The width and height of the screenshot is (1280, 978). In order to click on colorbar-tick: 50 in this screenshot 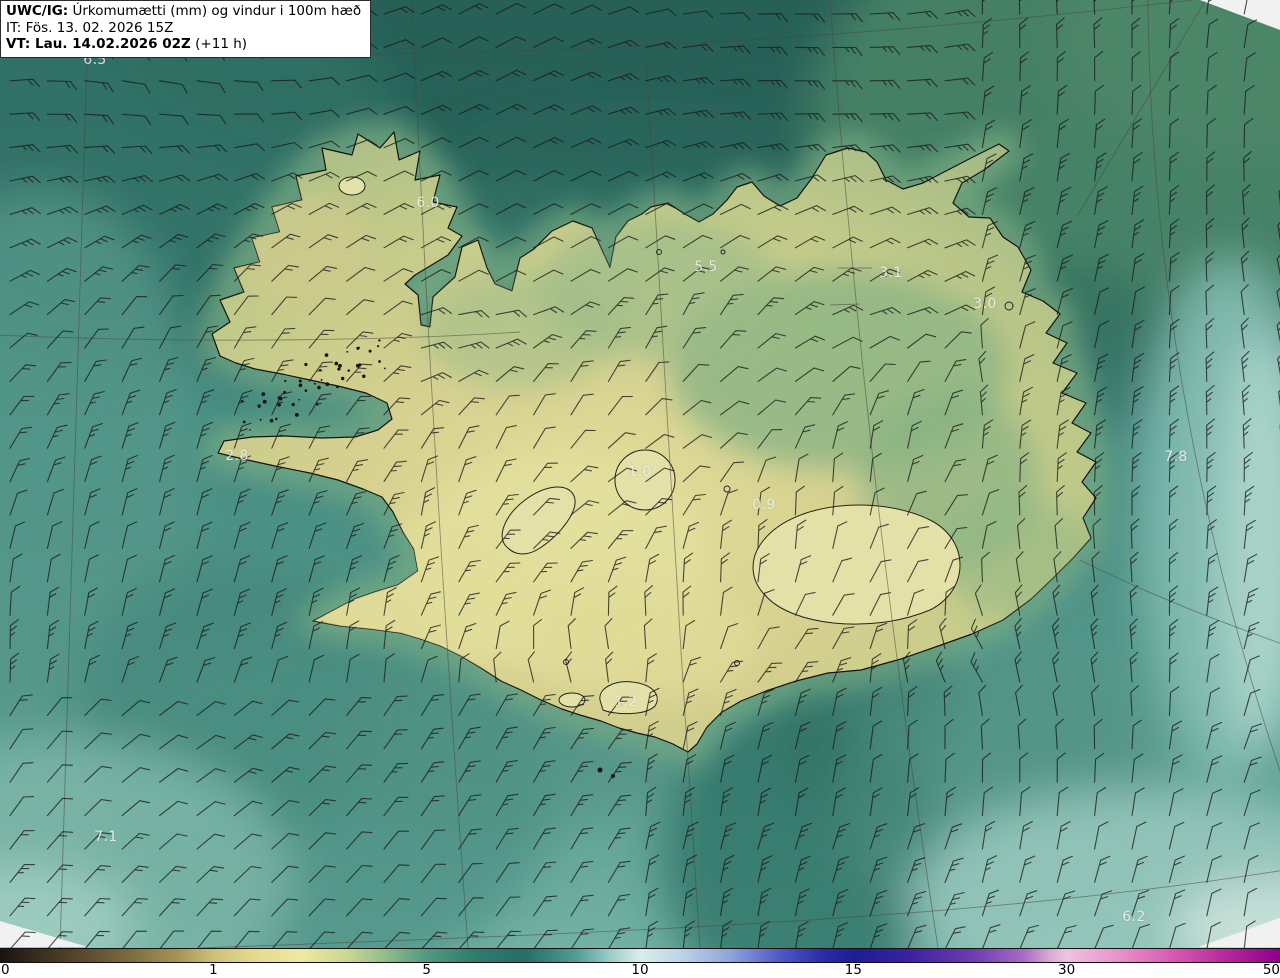, I will do `click(1271, 970)`.